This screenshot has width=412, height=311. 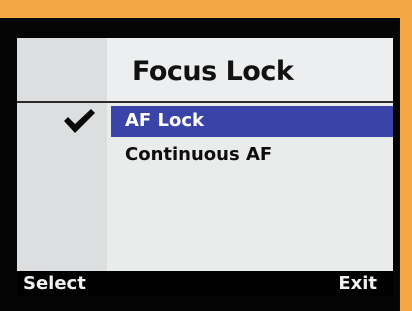 What do you see at coordinates (164, 120) in the screenshot?
I see `menu-item-label: AF Lock` at bounding box center [164, 120].